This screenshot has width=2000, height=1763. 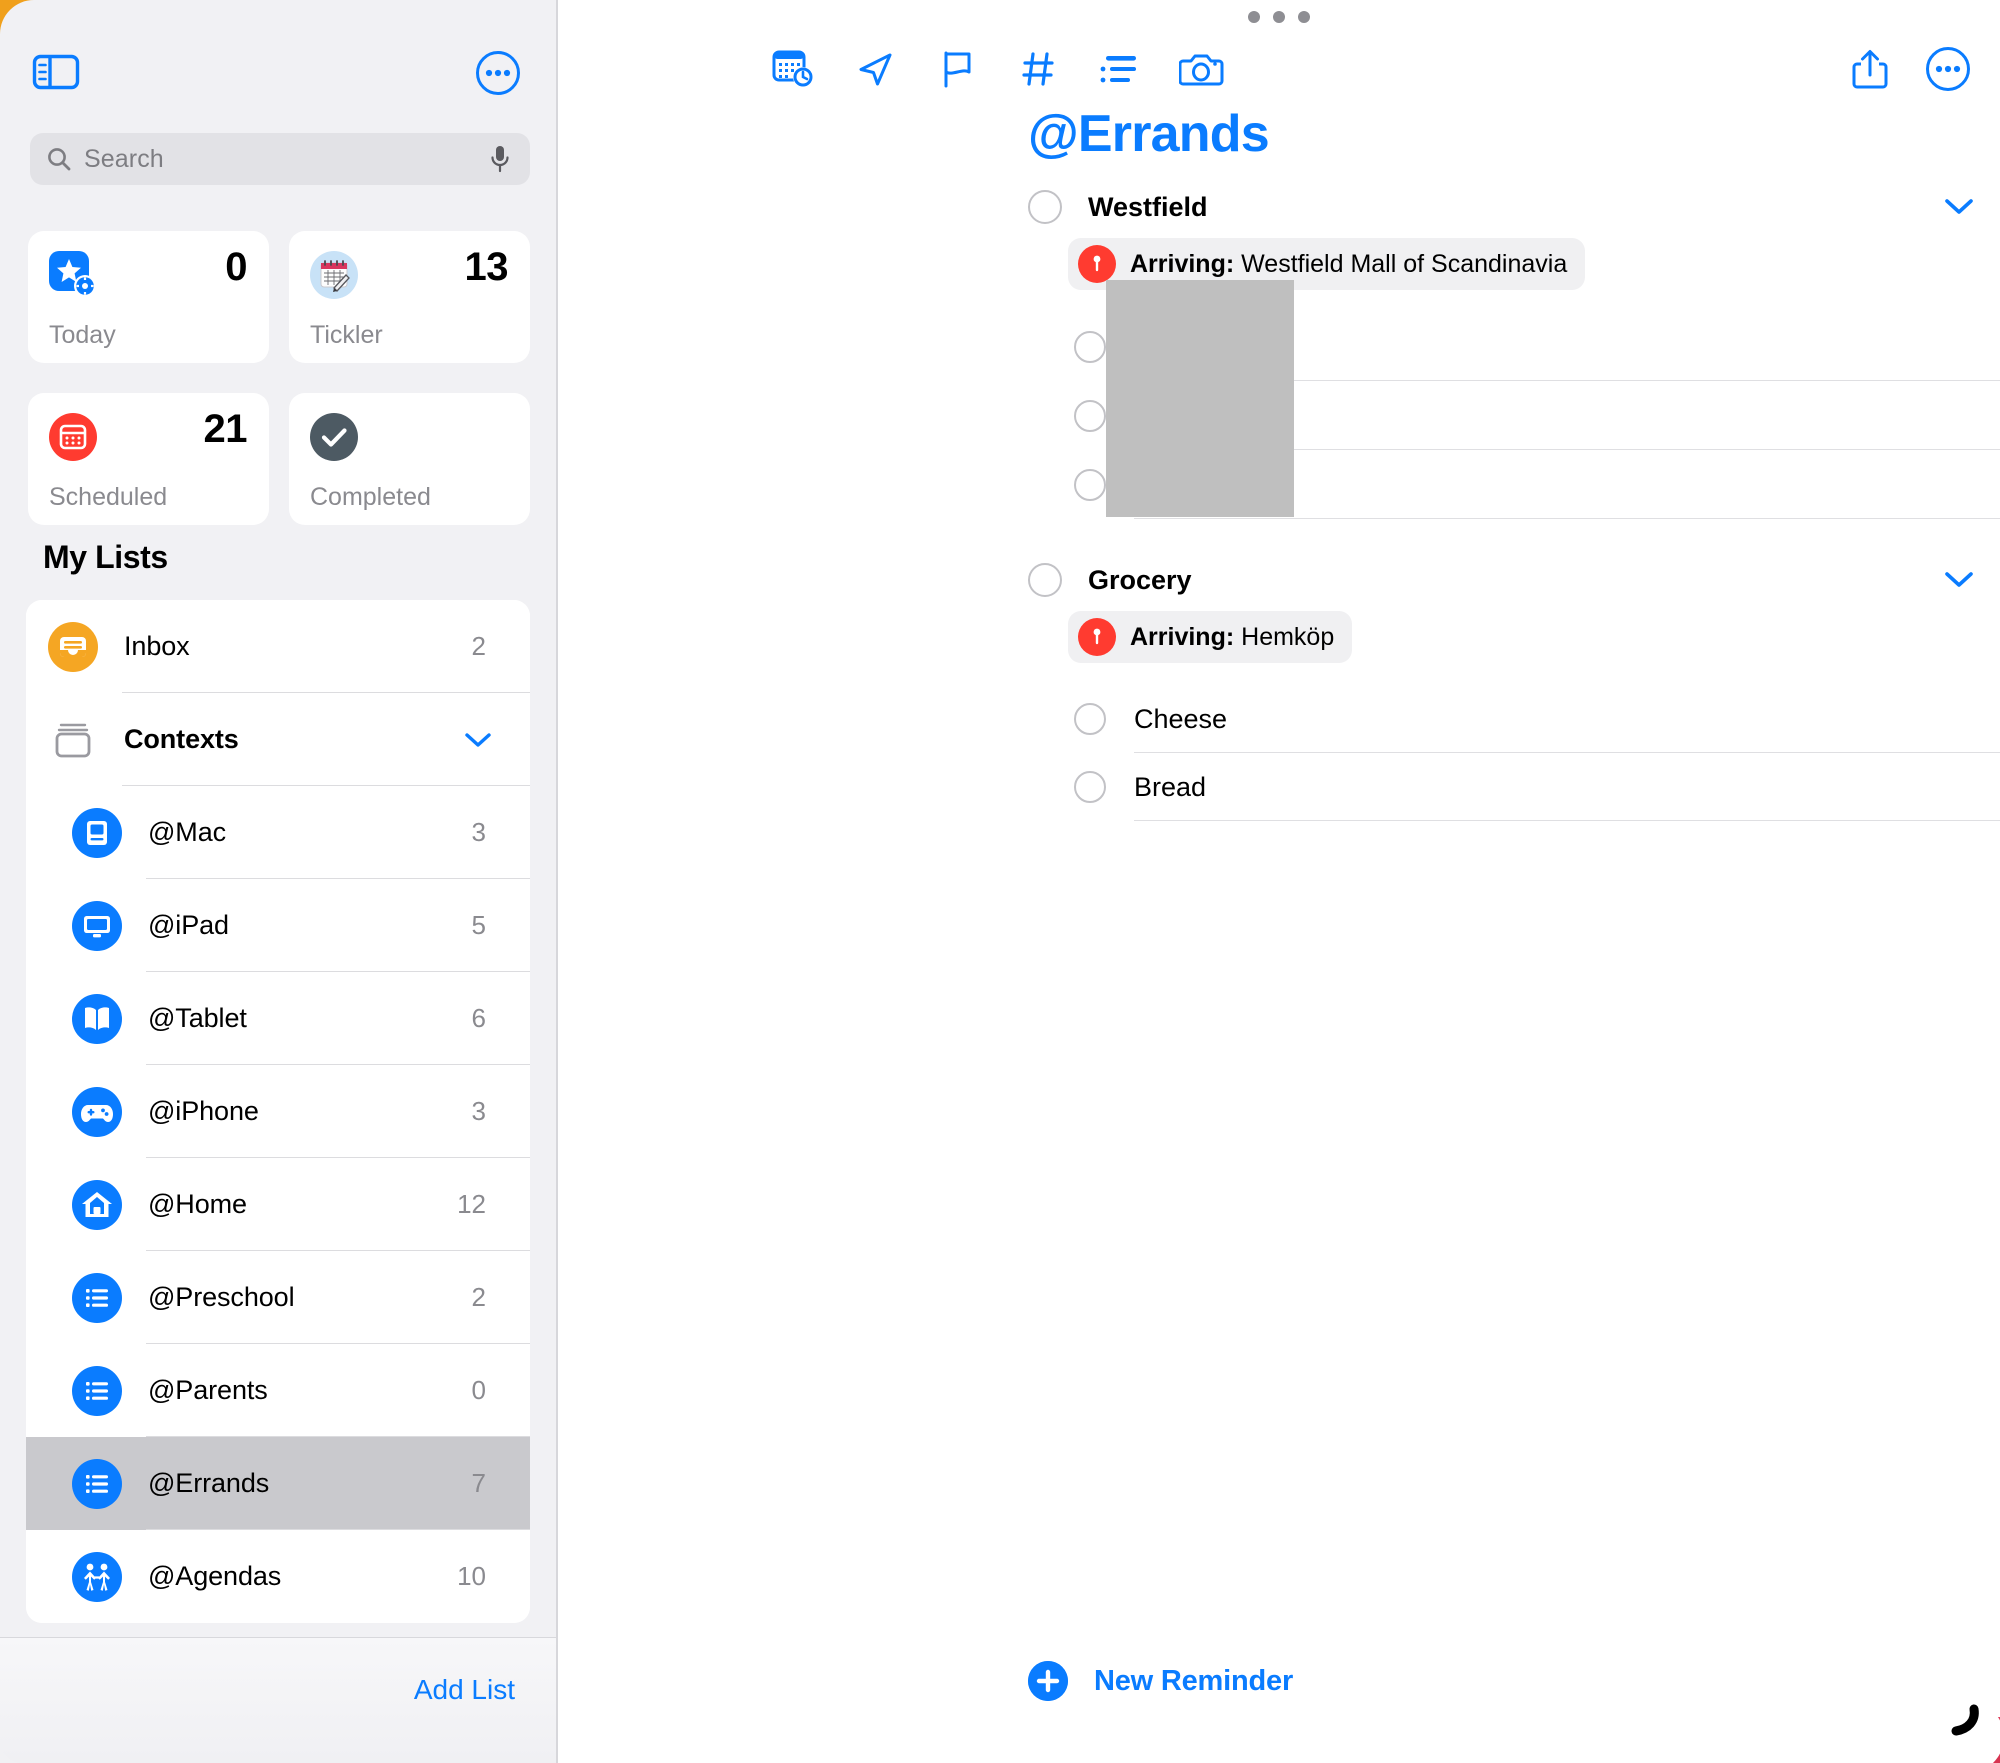 What do you see at coordinates (486, 267) in the screenshot?
I see `smart-list-count: 13` at bounding box center [486, 267].